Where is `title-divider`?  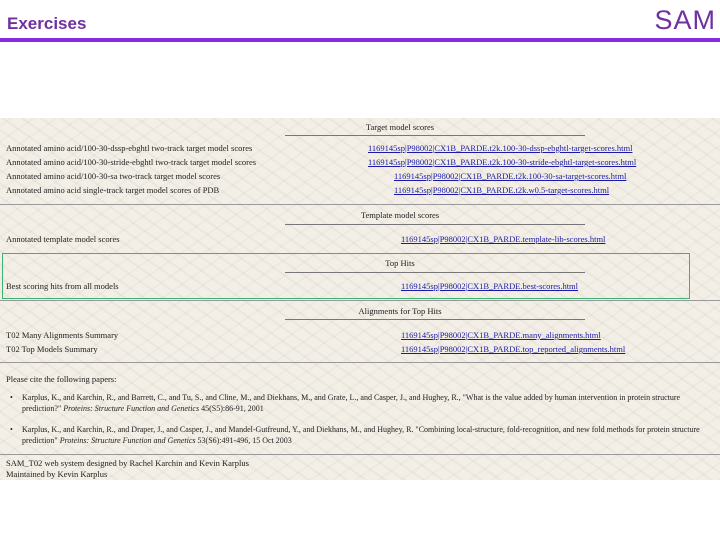
title-divider is located at coordinates (360, 40).